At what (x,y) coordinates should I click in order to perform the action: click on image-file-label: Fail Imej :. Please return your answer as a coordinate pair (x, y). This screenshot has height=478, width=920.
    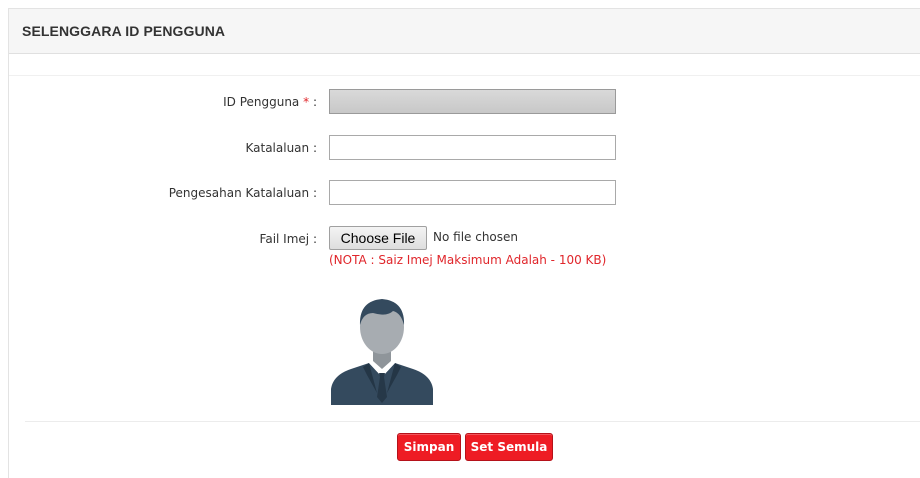
    Looking at the image, I should click on (288, 239).